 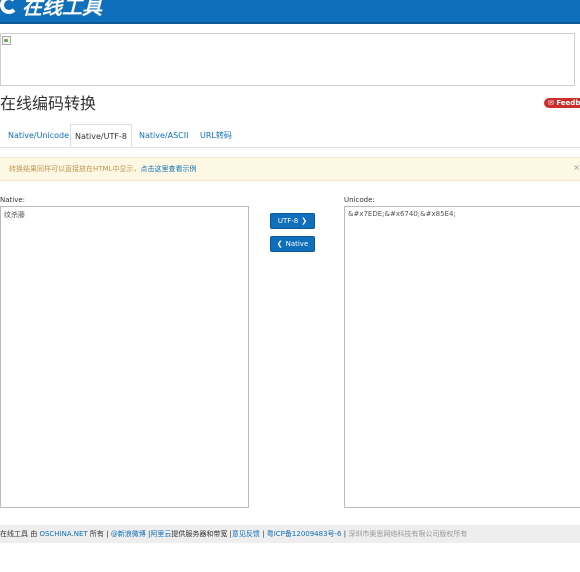 I want to click on footer-icp-link: 粤ICP备12009483号-6, so click(x=304, y=534).